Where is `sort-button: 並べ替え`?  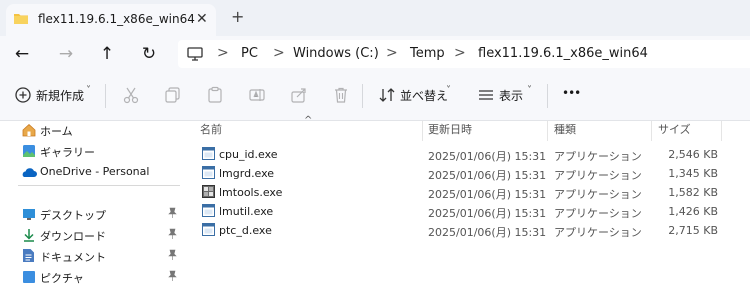
sort-button: 並べ替え is located at coordinates (424, 95).